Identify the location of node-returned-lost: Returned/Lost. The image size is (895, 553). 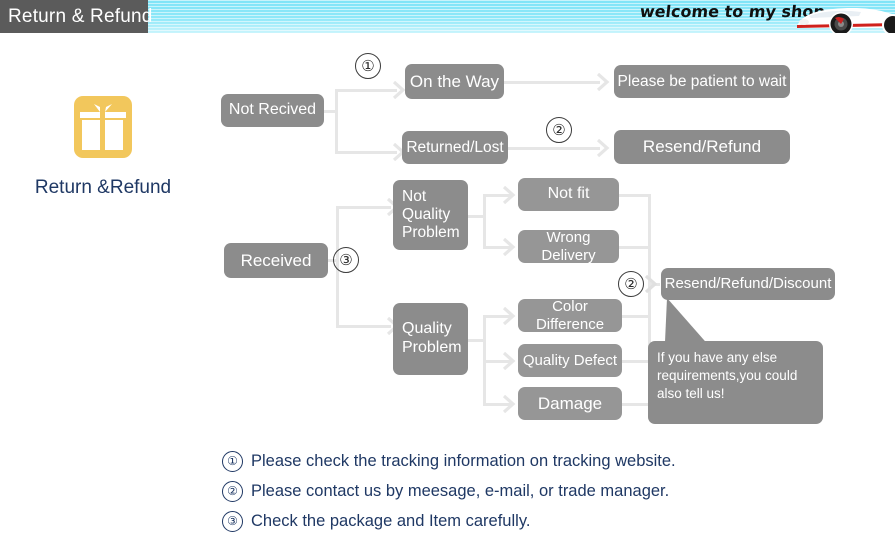
(455, 147).